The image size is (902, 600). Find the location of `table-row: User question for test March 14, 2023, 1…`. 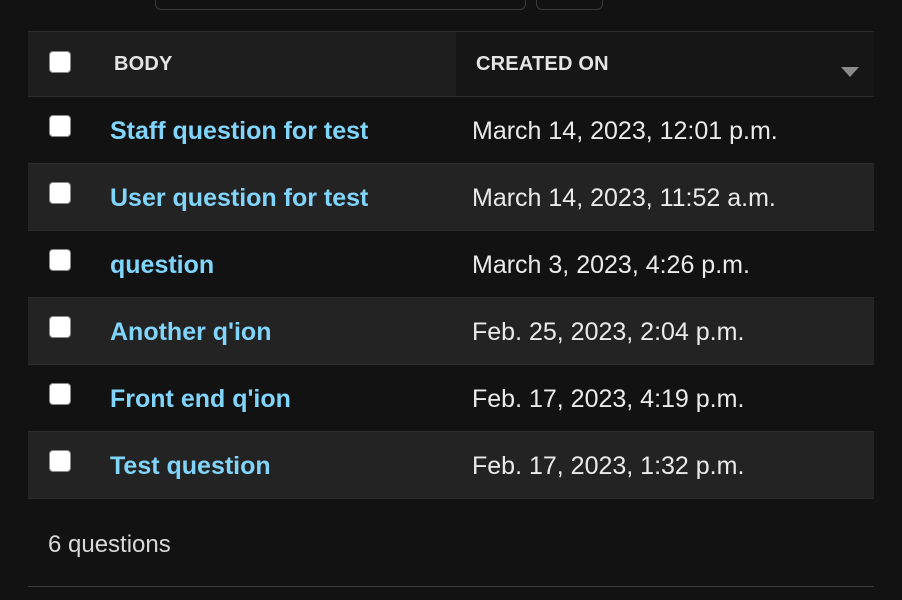

table-row: User question for test March 14, 2023, 1… is located at coordinates (451, 197).